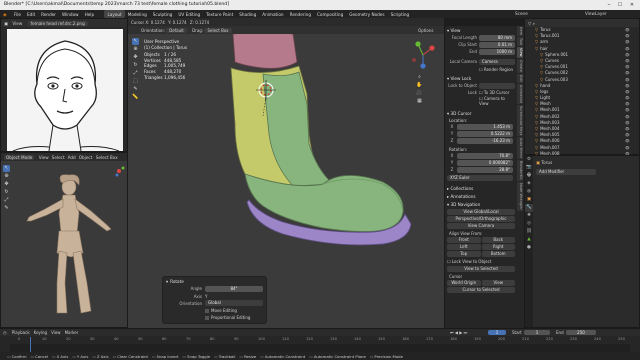 The width and height of the screenshot is (640, 360). I want to click on secondary-menu-view: View, so click(44, 157).